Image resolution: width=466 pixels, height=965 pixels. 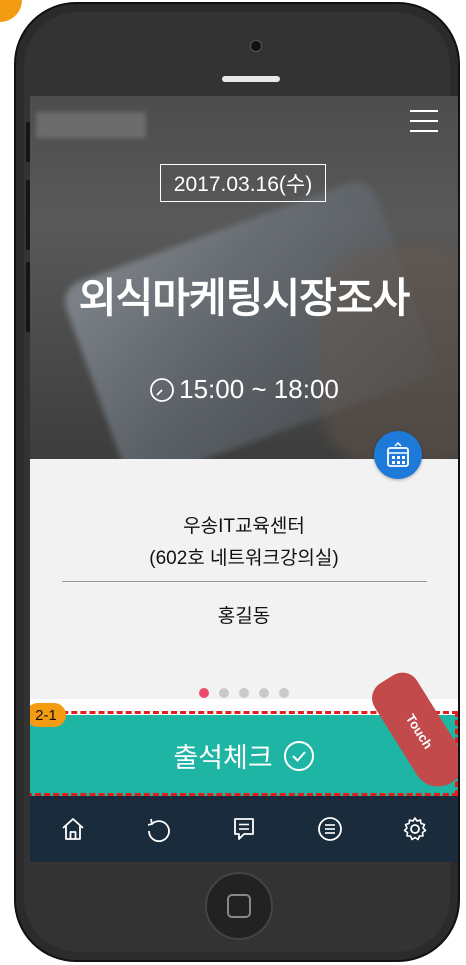 What do you see at coordinates (259, 389) in the screenshot?
I see `event-time: 15:00 ~ 18:00` at bounding box center [259, 389].